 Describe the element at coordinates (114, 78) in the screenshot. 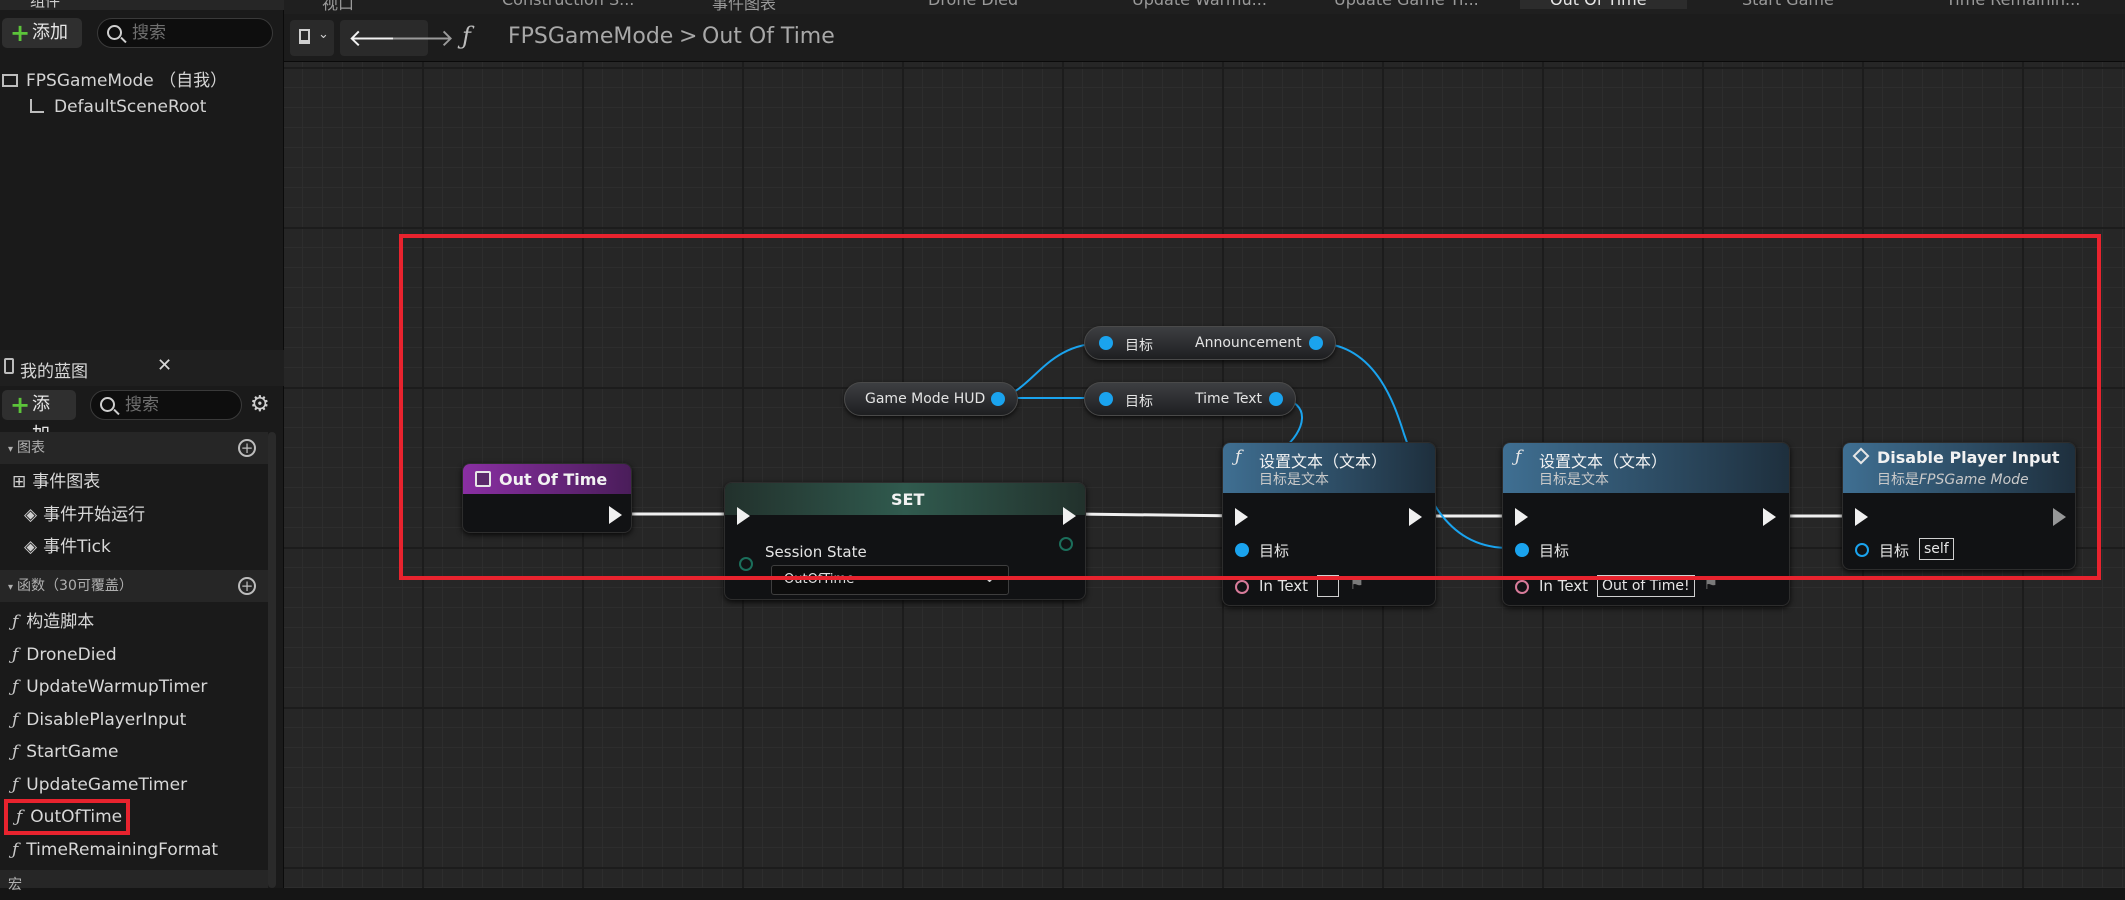

I see `tree-item-root: FPSGameMode （自我）` at that location.